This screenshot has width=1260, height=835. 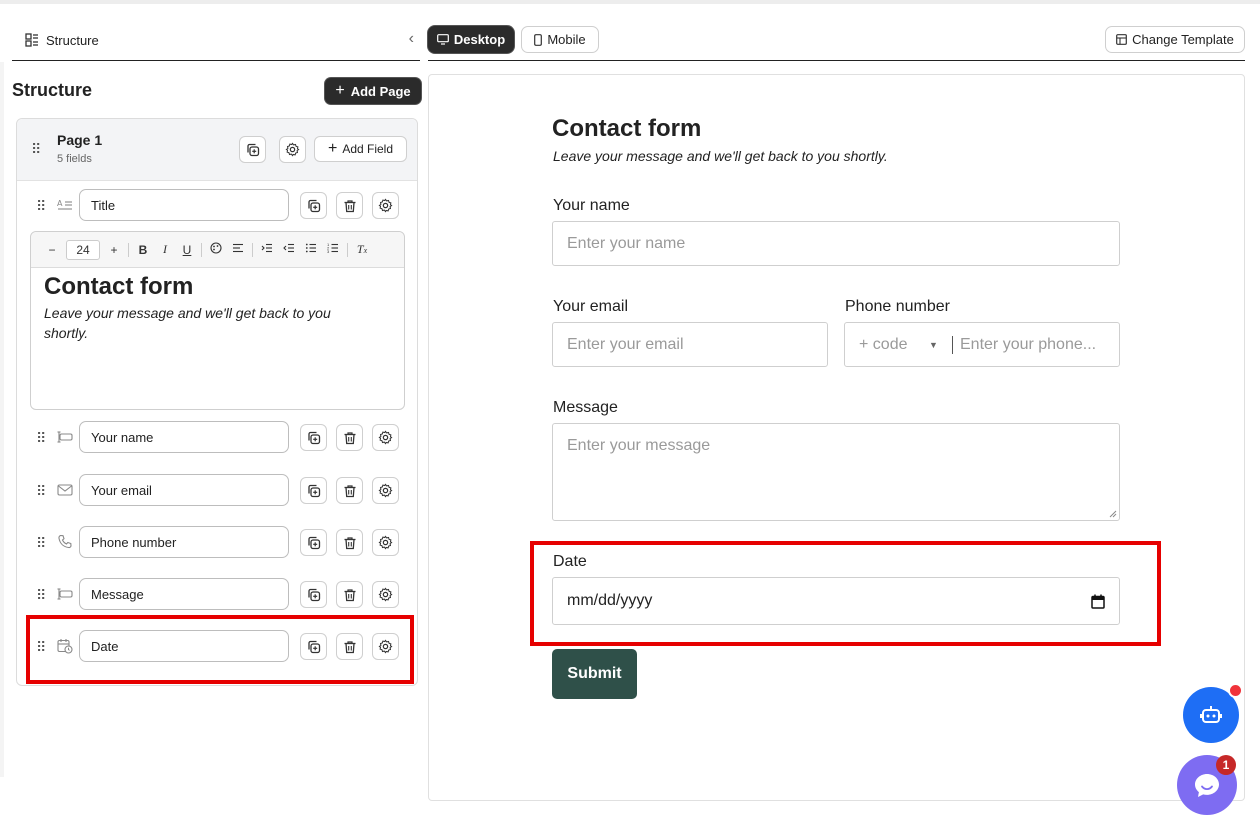 I want to click on editor-toolbar: − 24 + B I U 123 Tx, so click(x=217, y=250).